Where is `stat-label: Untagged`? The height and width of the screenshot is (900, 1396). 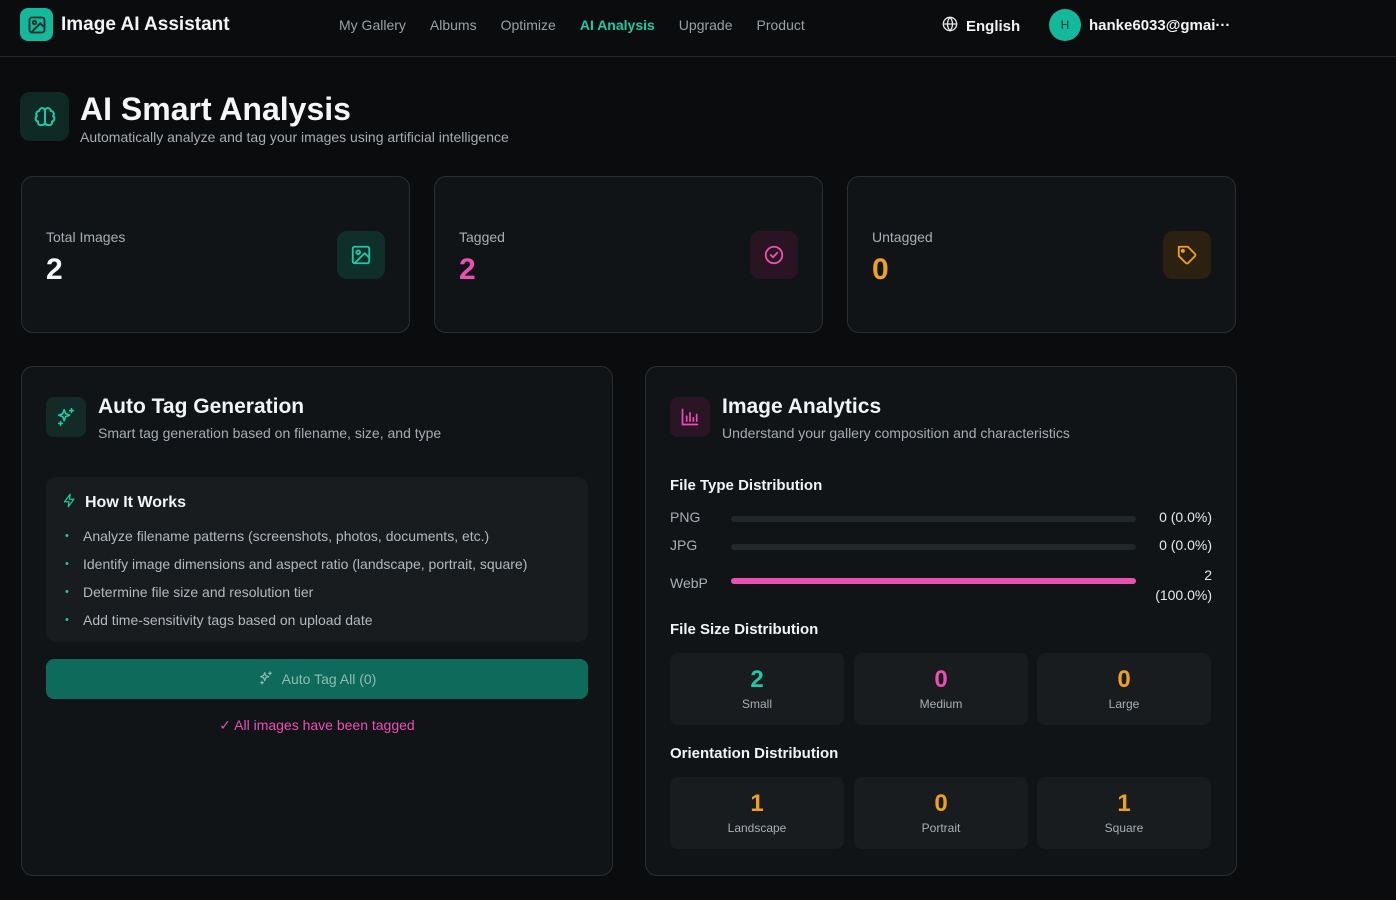
stat-label: Untagged is located at coordinates (902, 237).